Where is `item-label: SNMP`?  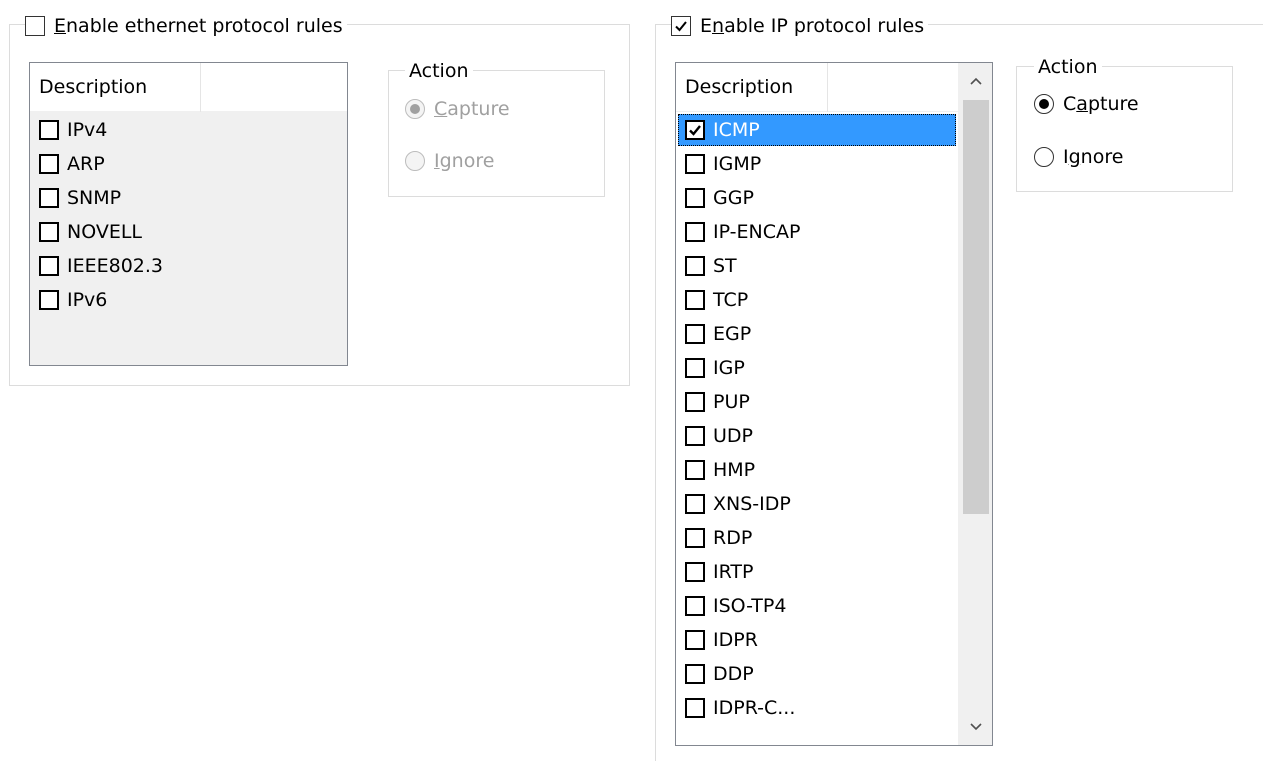
item-label: SNMP is located at coordinates (94, 198).